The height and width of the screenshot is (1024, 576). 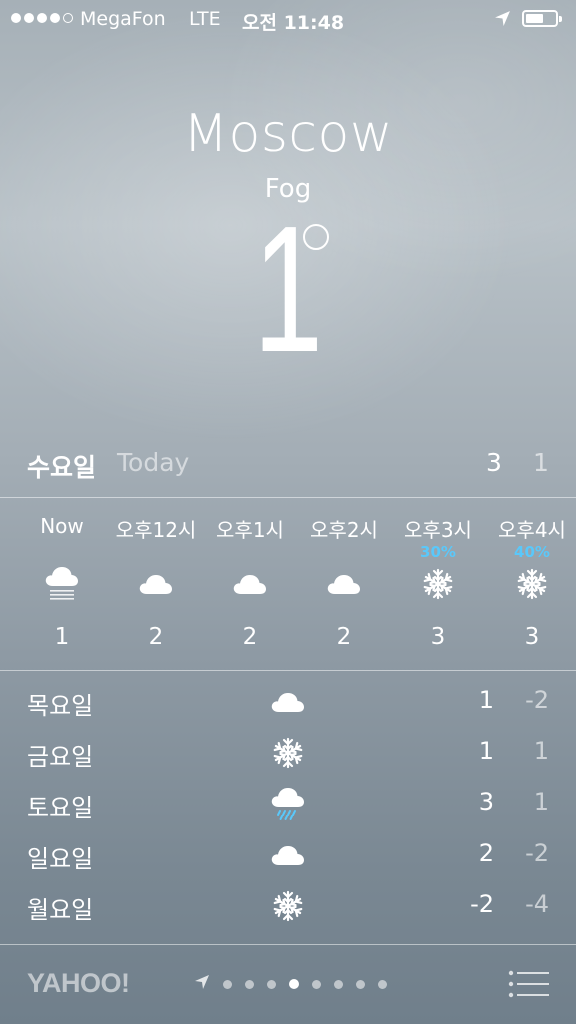 I want to click on hourly-time: 오후2시, so click(x=344, y=530).